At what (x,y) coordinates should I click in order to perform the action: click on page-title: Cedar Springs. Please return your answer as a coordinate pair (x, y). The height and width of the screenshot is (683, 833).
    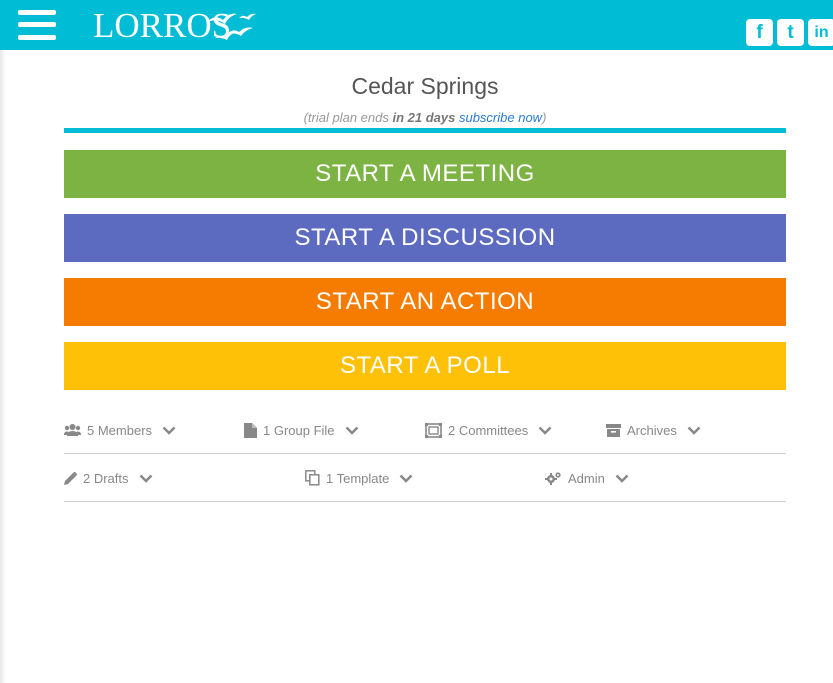
    Looking at the image, I should click on (425, 86).